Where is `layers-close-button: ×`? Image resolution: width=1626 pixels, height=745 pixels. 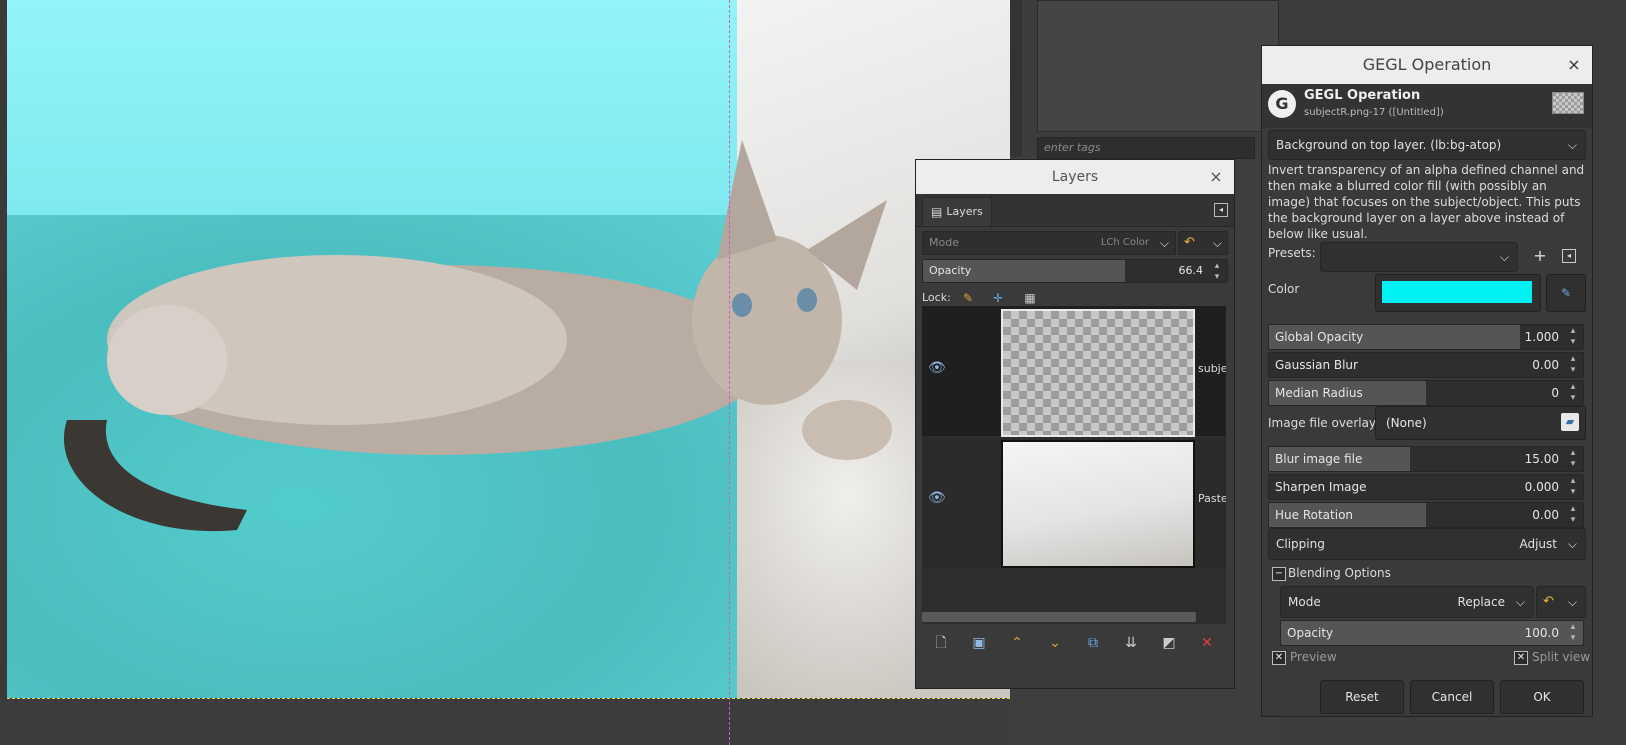
layers-close-button: × is located at coordinates (1216, 177).